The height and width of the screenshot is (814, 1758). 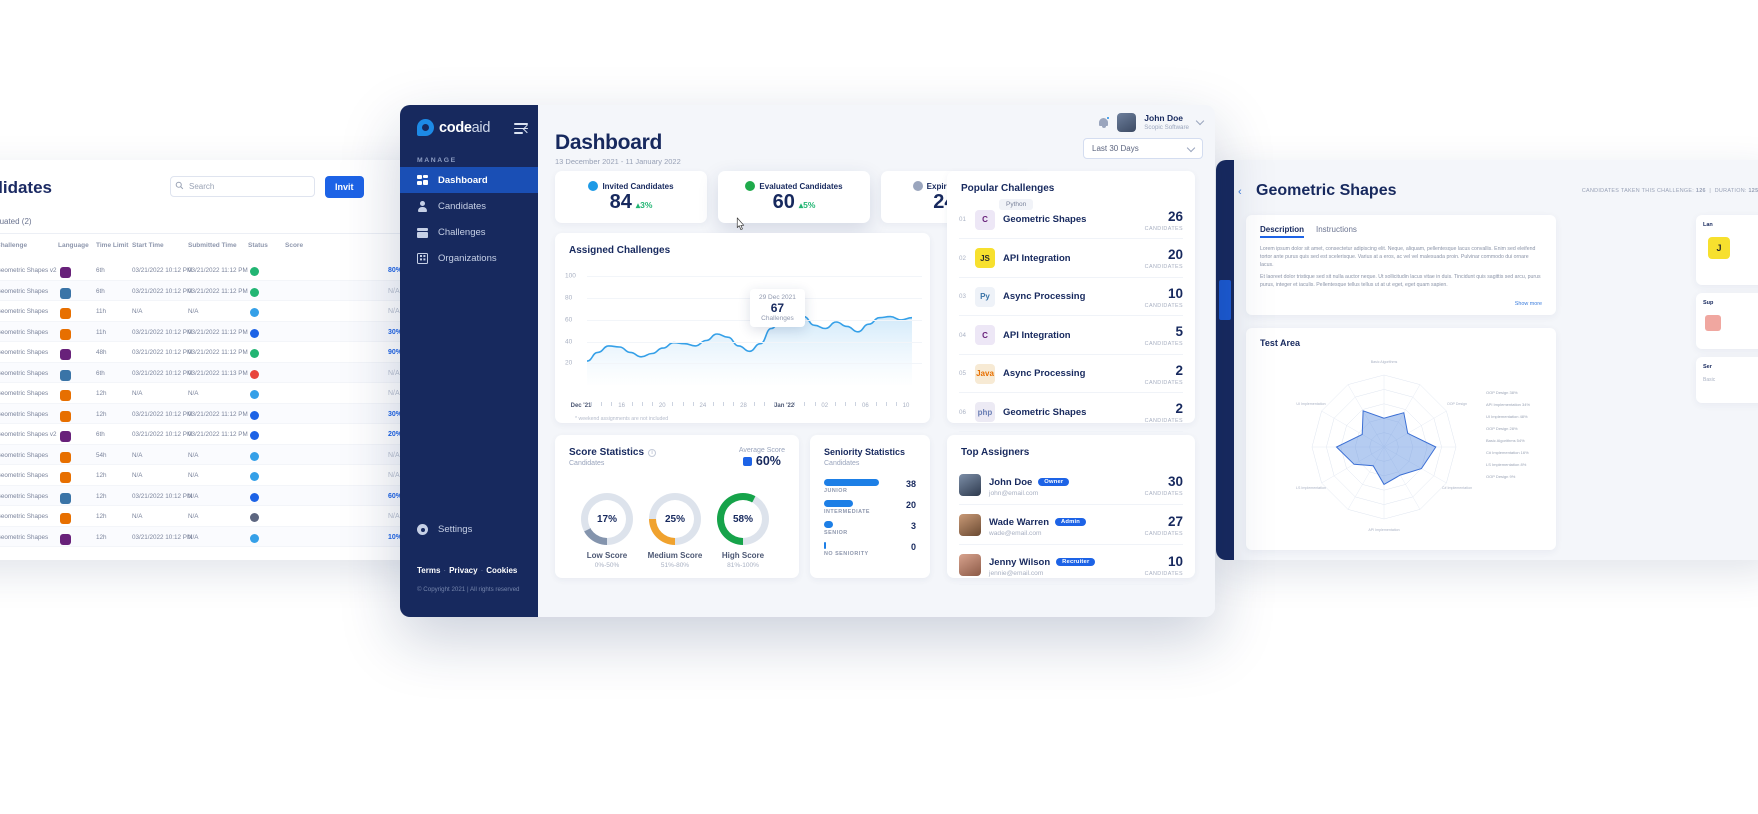 What do you see at coordinates (1127, 122) in the screenshot?
I see `avatar` at bounding box center [1127, 122].